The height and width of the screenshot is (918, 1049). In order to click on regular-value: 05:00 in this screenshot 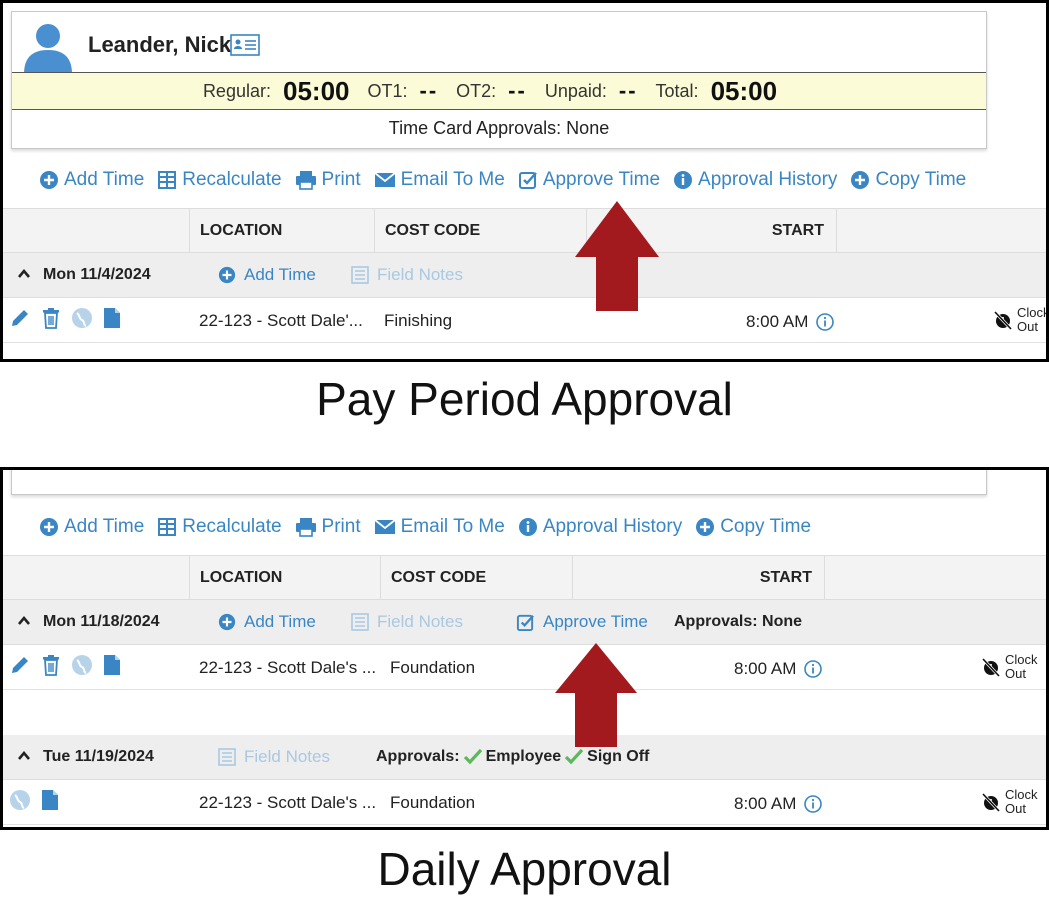, I will do `click(316, 90)`.